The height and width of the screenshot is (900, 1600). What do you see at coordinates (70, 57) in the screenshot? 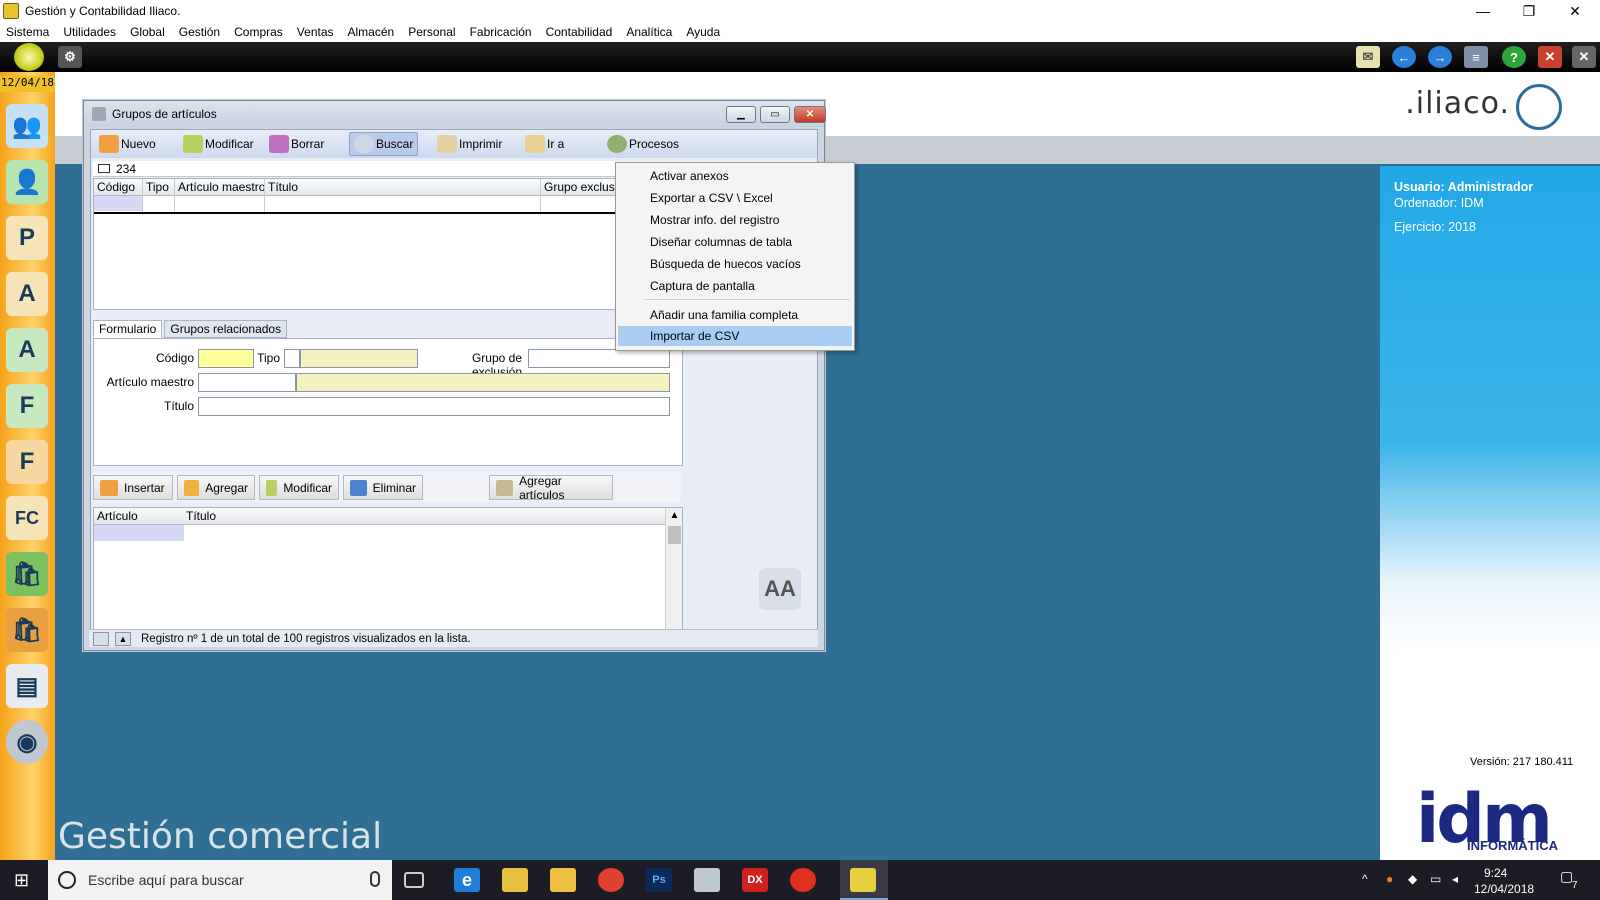
I see `logo-badge-icon: ⚙` at bounding box center [70, 57].